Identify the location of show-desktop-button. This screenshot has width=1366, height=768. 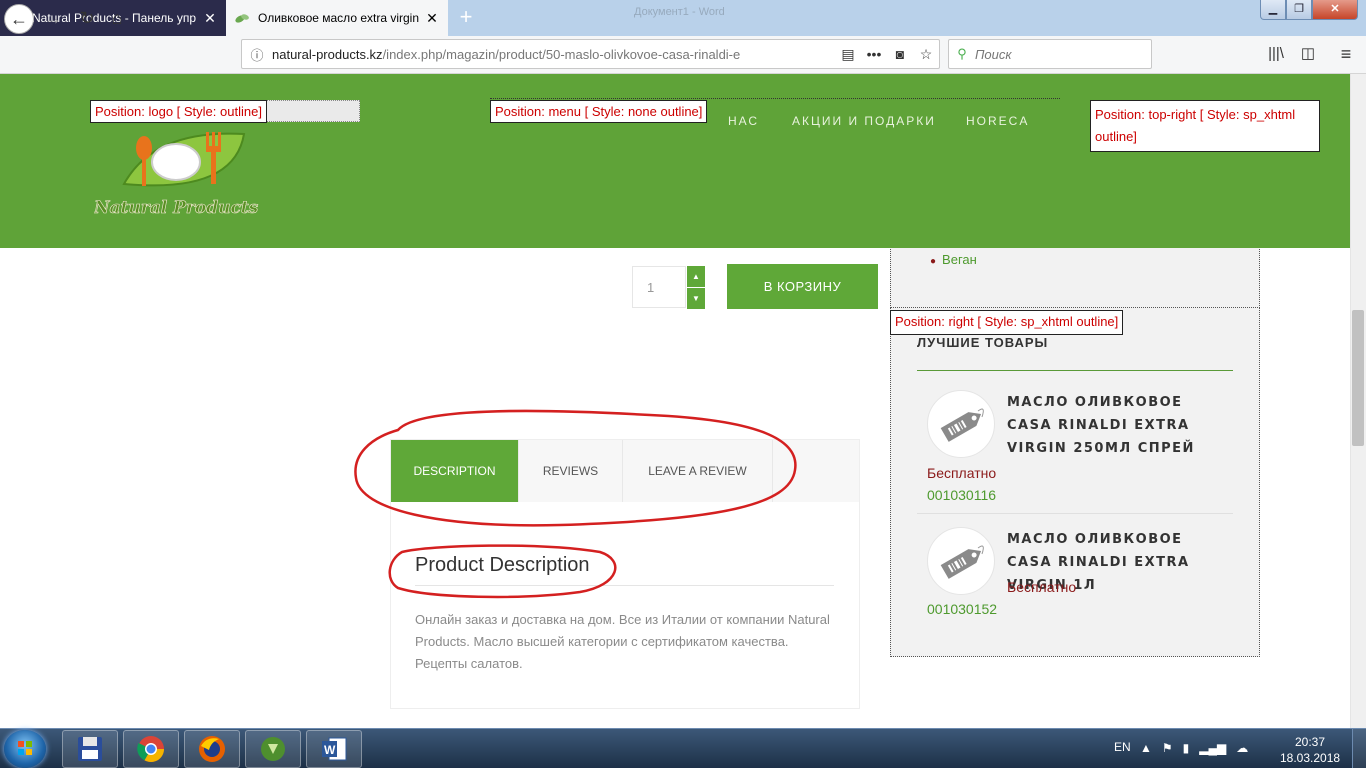
(1359, 748).